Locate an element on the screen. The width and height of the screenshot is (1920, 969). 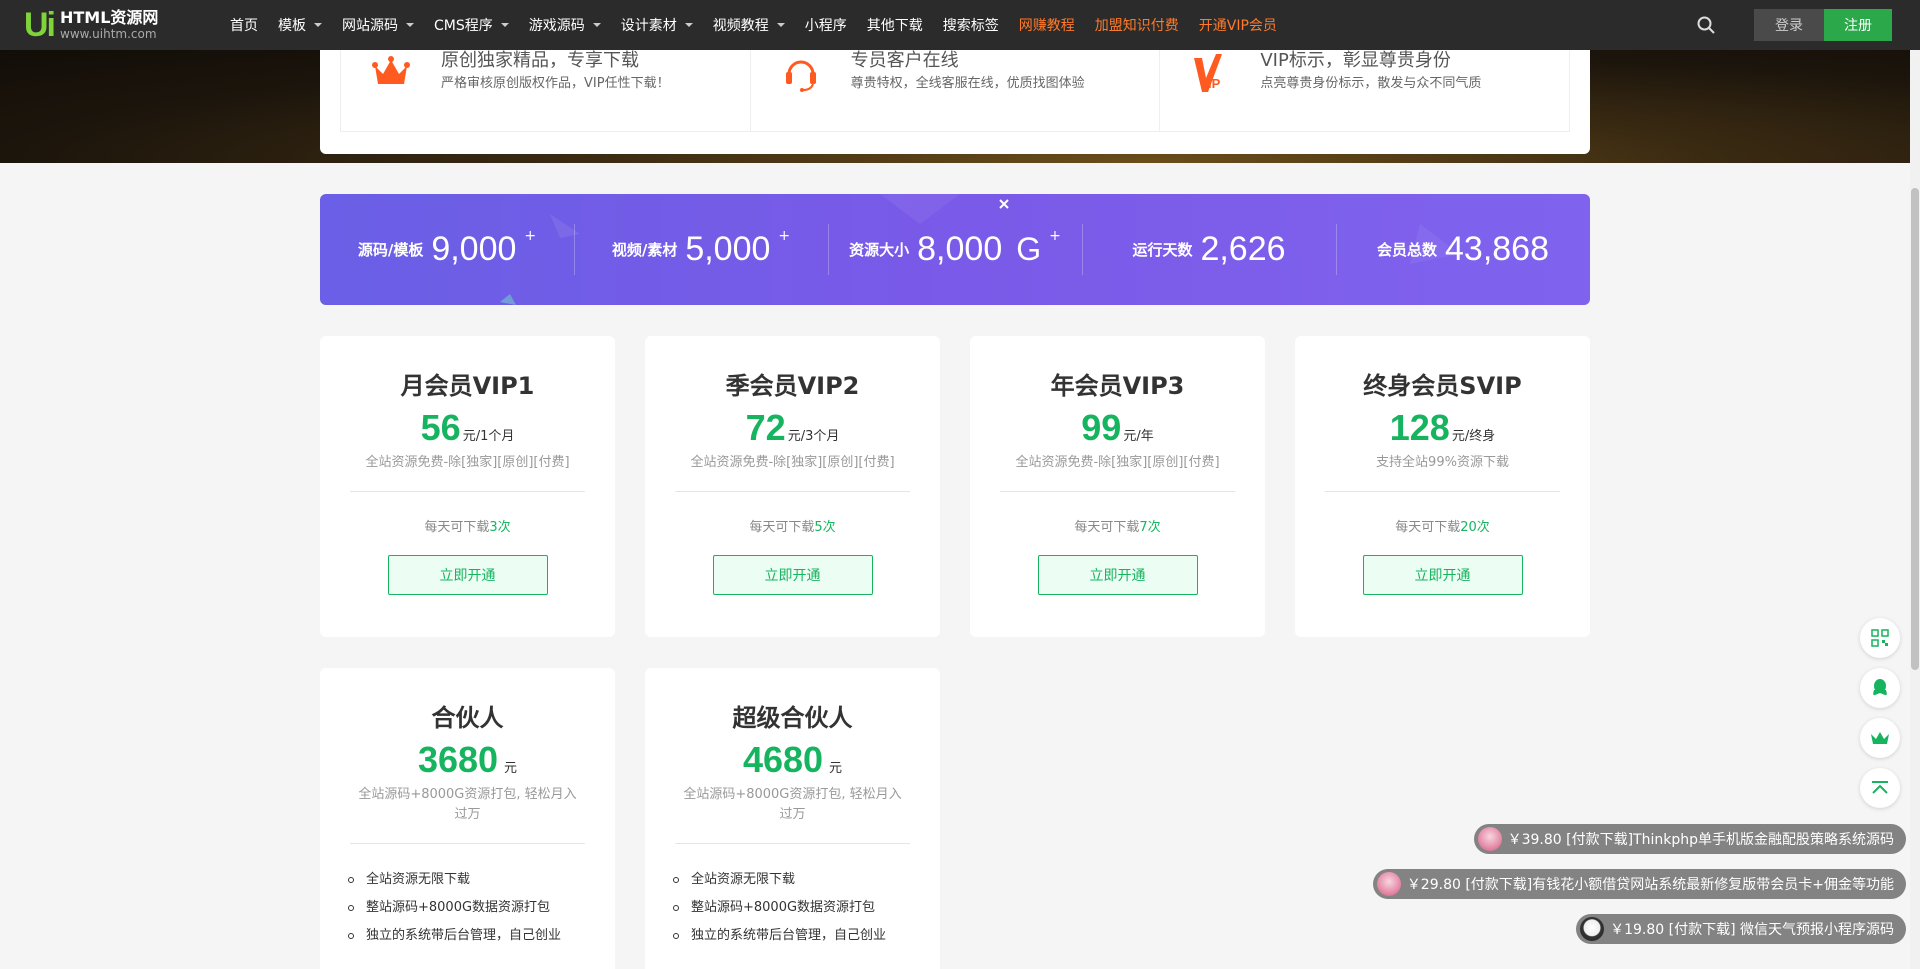
nav-item-label: 其他下载 is located at coordinates (894, 26).